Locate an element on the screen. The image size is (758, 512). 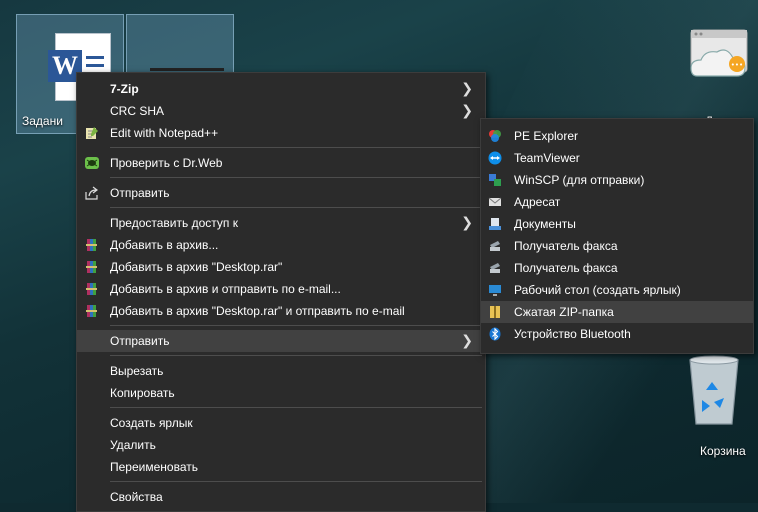
desktop-icon-recycle-bin is located at coordinates (714, 390).